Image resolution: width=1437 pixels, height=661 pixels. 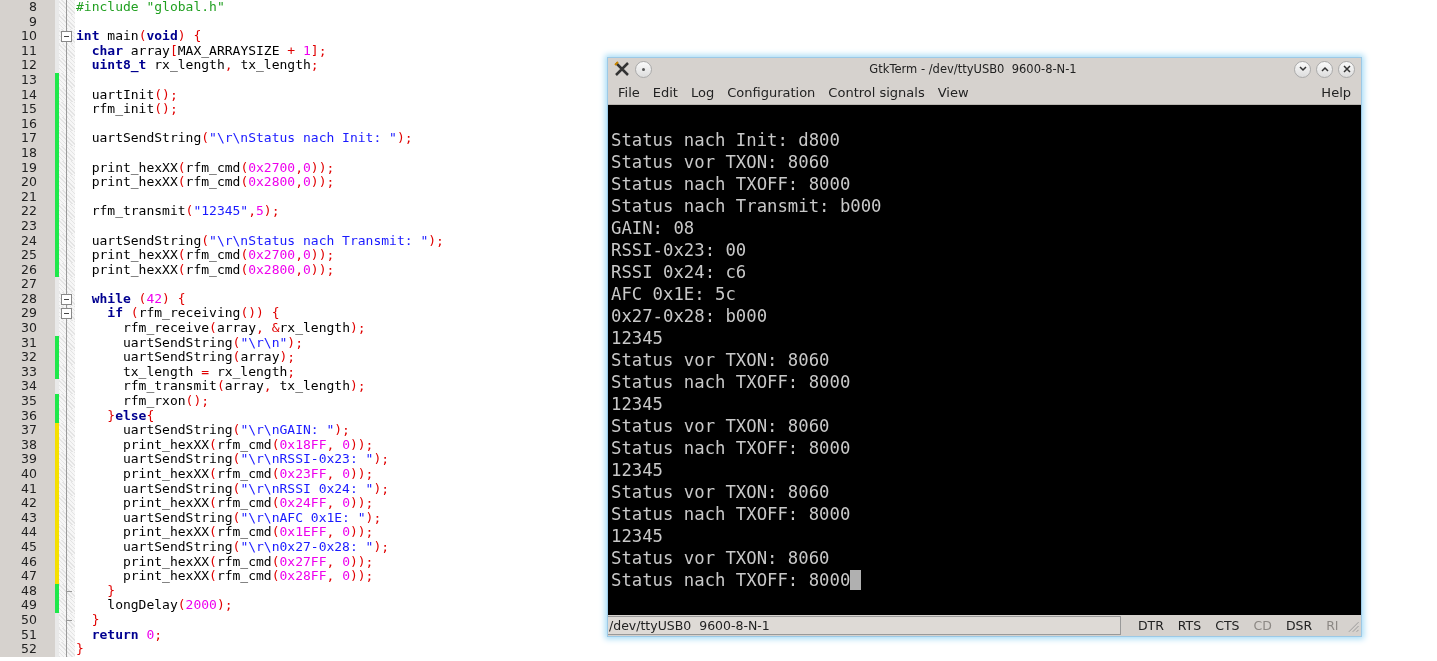 What do you see at coordinates (27, 109) in the screenshot?
I see `line-number: 15` at bounding box center [27, 109].